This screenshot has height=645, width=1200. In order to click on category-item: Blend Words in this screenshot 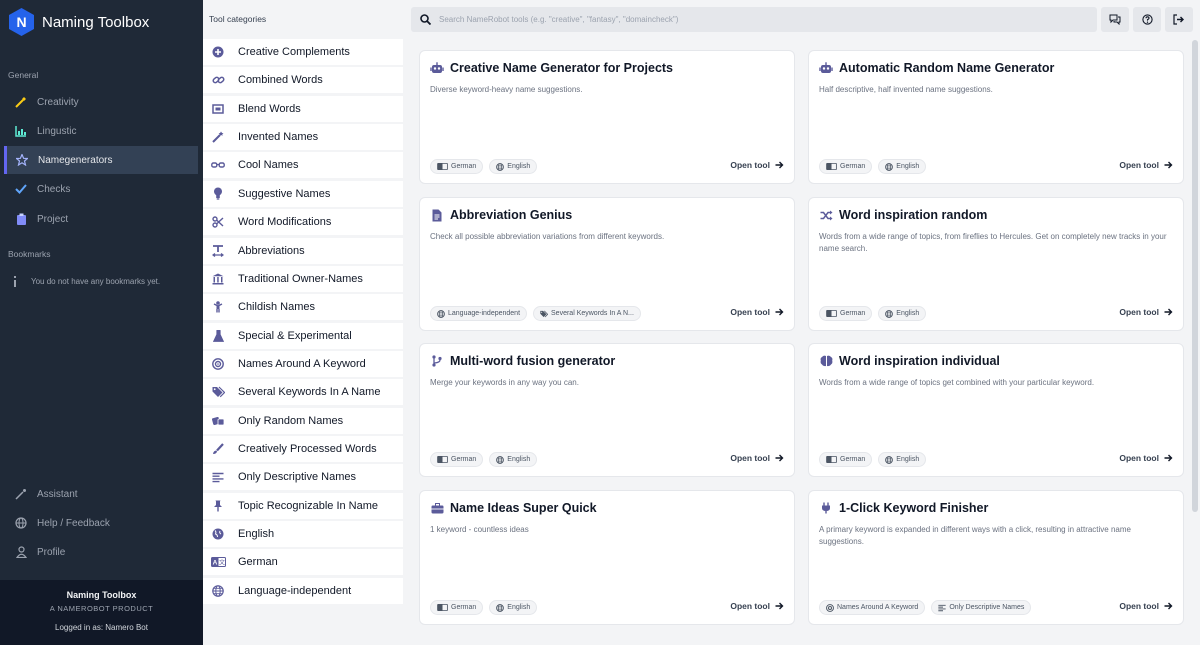, I will do `click(303, 108)`.